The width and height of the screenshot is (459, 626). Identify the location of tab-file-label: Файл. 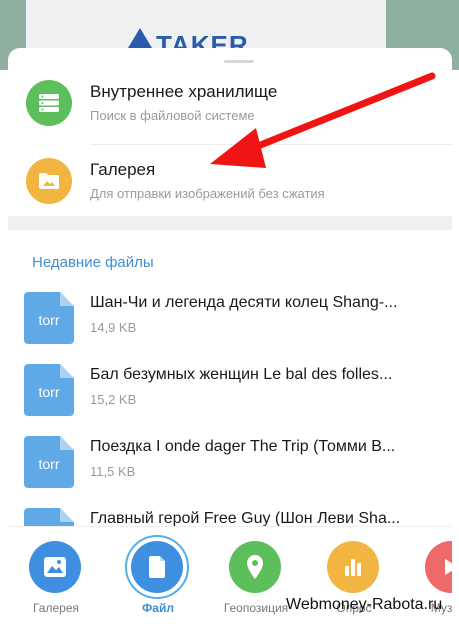
(158, 608).